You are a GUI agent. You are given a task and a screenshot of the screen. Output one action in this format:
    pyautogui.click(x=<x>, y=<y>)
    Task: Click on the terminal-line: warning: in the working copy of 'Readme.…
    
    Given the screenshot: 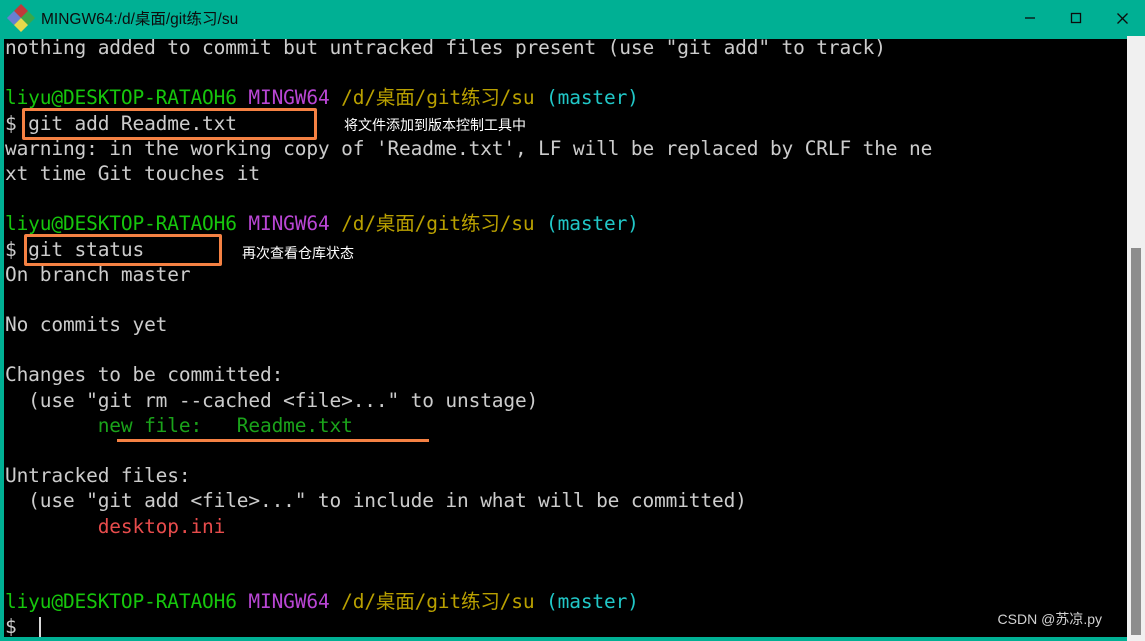 What is the action you would take?
    pyautogui.click(x=566, y=148)
    